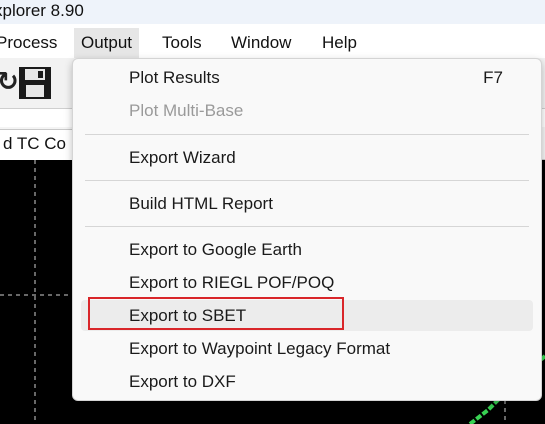 The width and height of the screenshot is (545, 424). What do you see at coordinates (307, 77) in the screenshot?
I see `menu-item-plot-results: Plot Results F7` at bounding box center [307, 77].